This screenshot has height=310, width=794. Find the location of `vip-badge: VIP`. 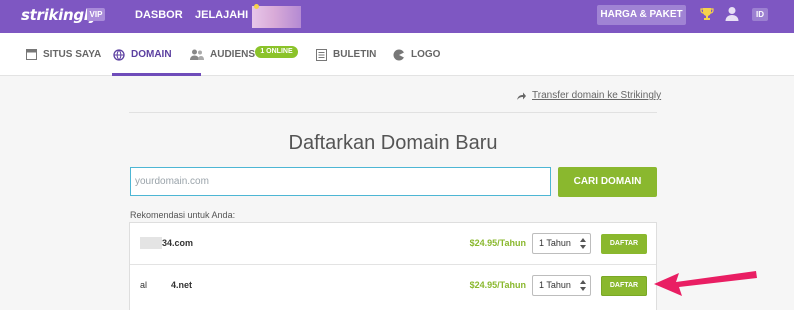

vip-badge: VIP is located at coordinates (96, 14).